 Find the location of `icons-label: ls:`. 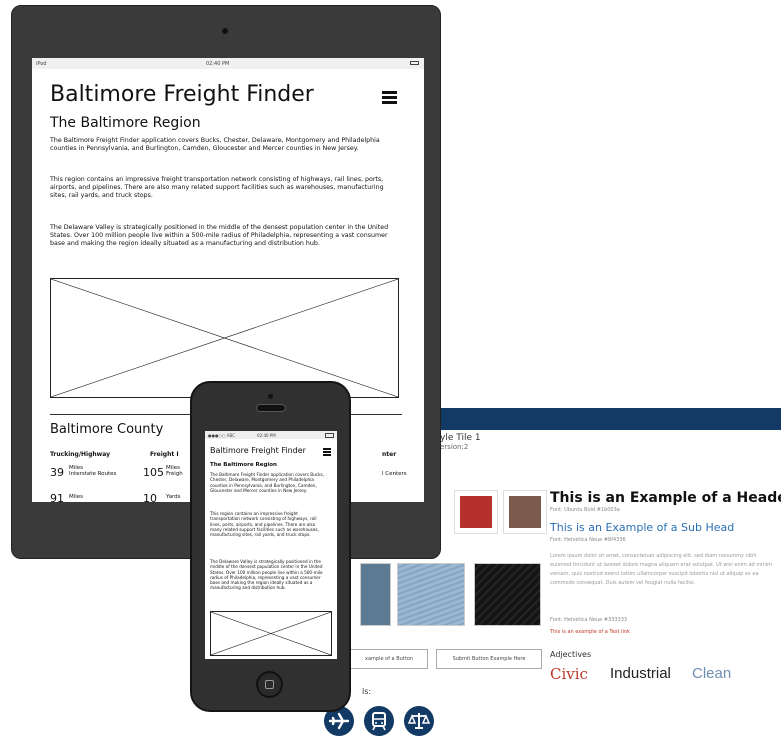

icons-label: ls: is located at coordinates (367, 691).